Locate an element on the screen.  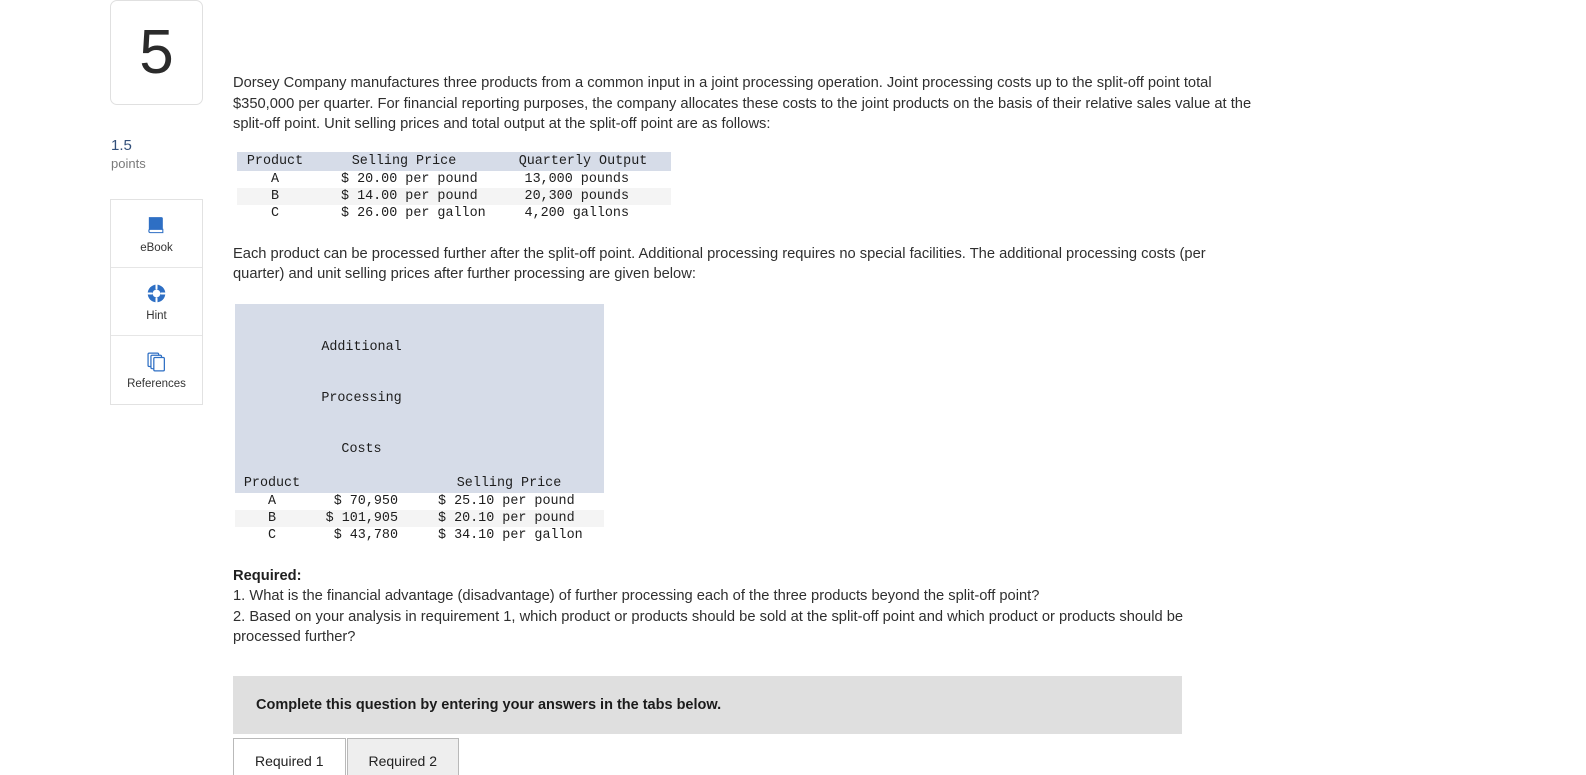
book-icon is located at coordinates (156, 225).